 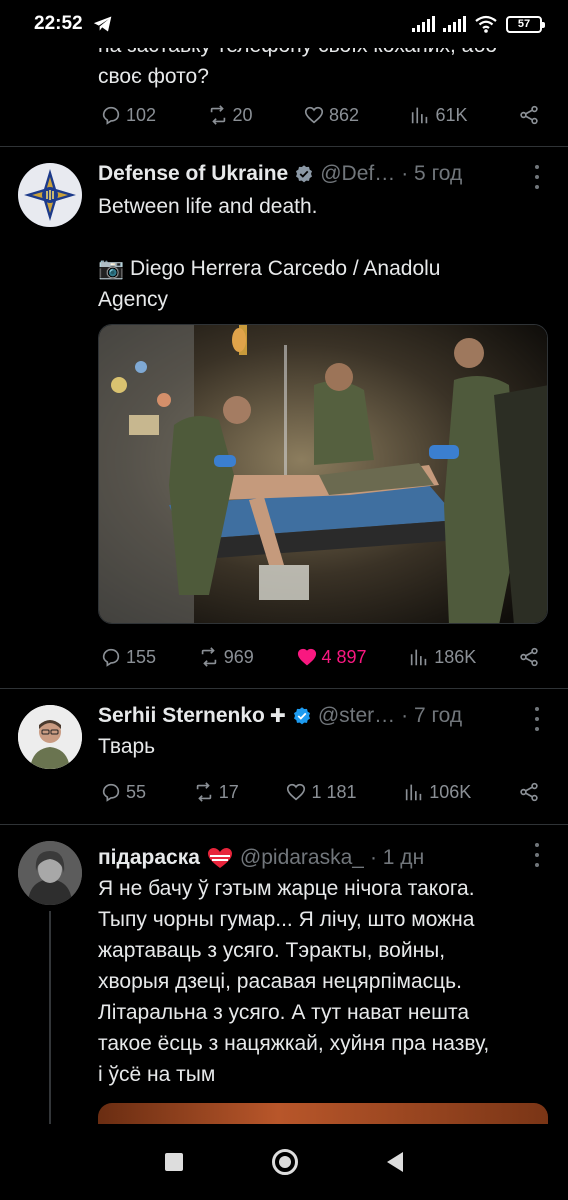 I want to click on views-button: 186K, so click(x=442, y=657).